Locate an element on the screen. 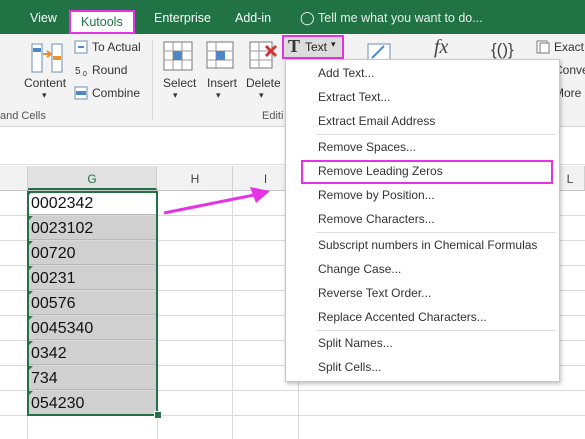 The image size is (585, 439). to-actual-button: To Actual is located at coordinates (116, 47).